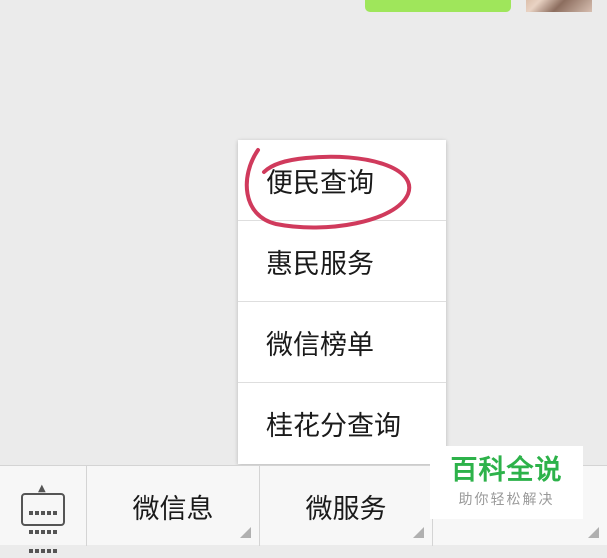 The width and height of the screenshot is (607, 558). What do you see at coordinates (333, 426) in the screenshot?
I see `menu-item-label: 桂花分查询` at bounding box center [333, 426].